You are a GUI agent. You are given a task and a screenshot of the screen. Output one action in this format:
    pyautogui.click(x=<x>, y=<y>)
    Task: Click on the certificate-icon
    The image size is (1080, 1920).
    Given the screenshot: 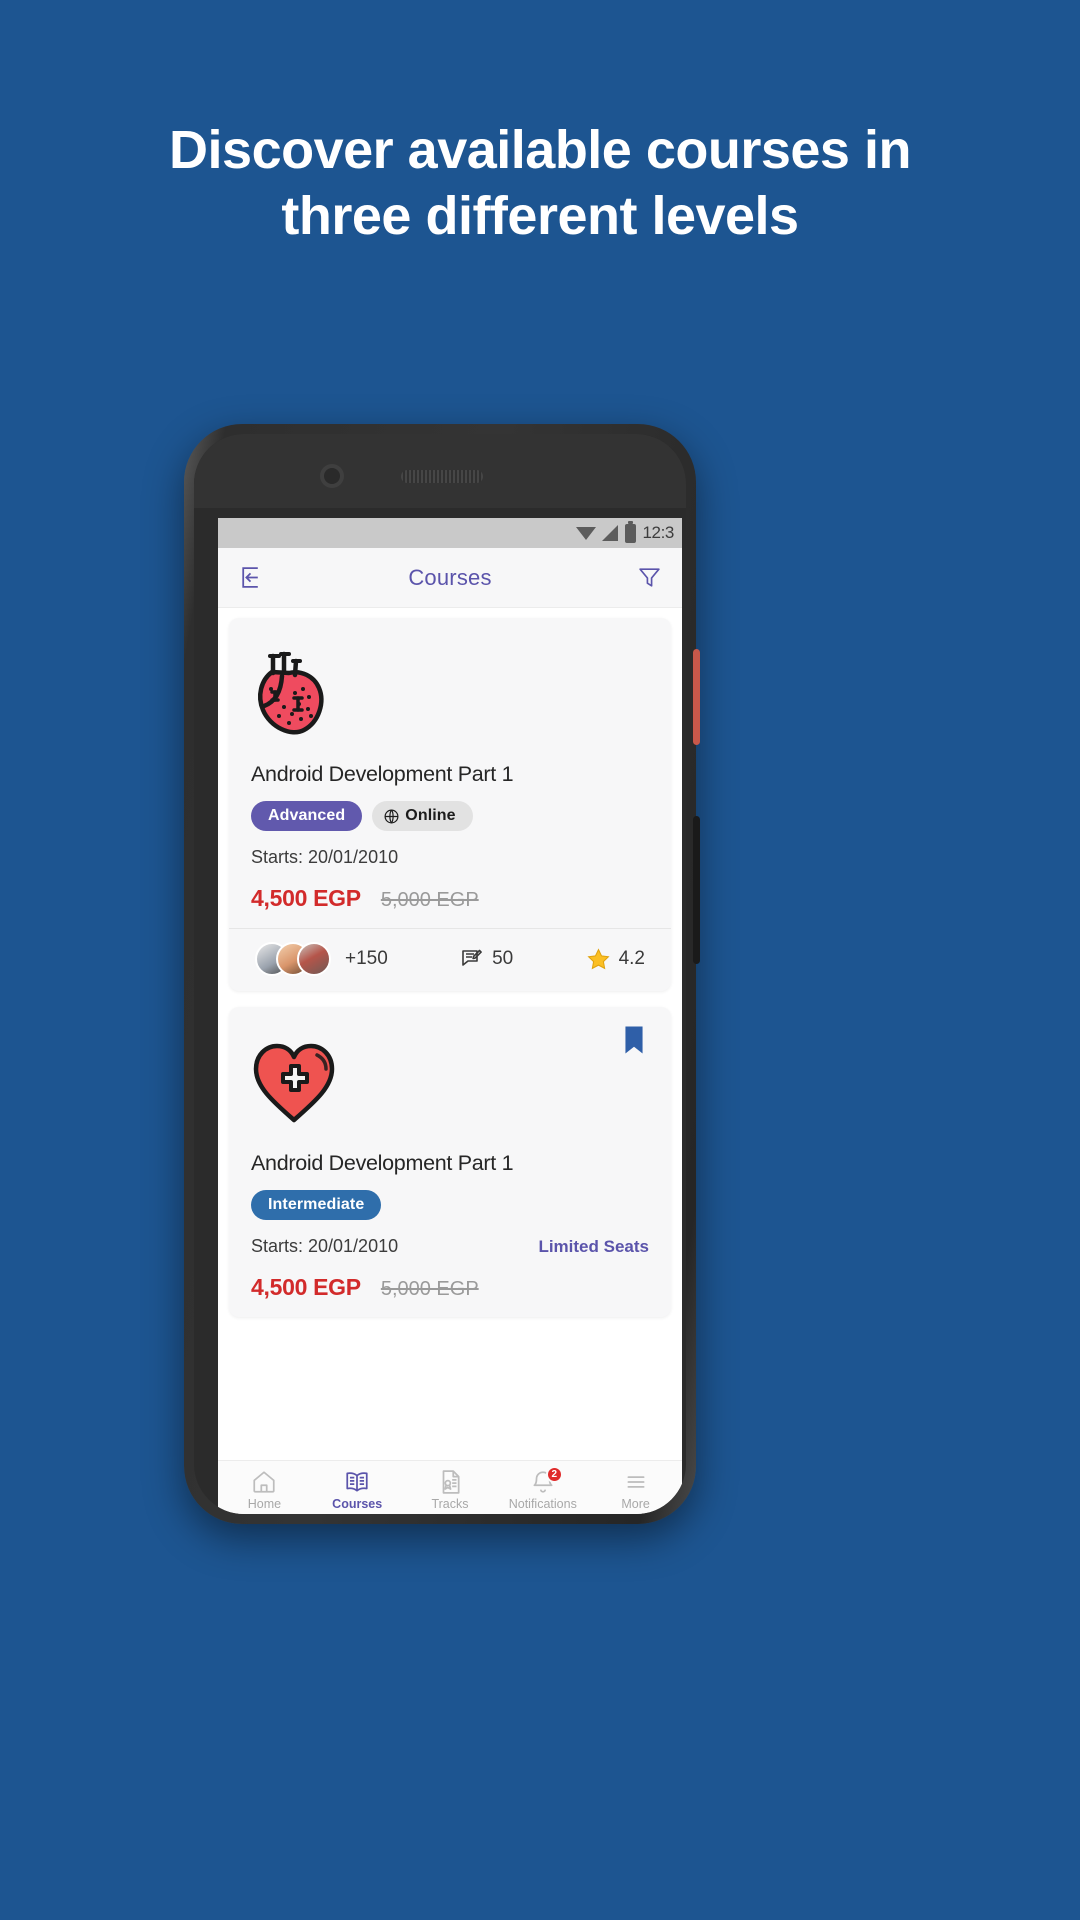 What is the action you would take?
    pyautogui.click(x=451, y=1481)
    